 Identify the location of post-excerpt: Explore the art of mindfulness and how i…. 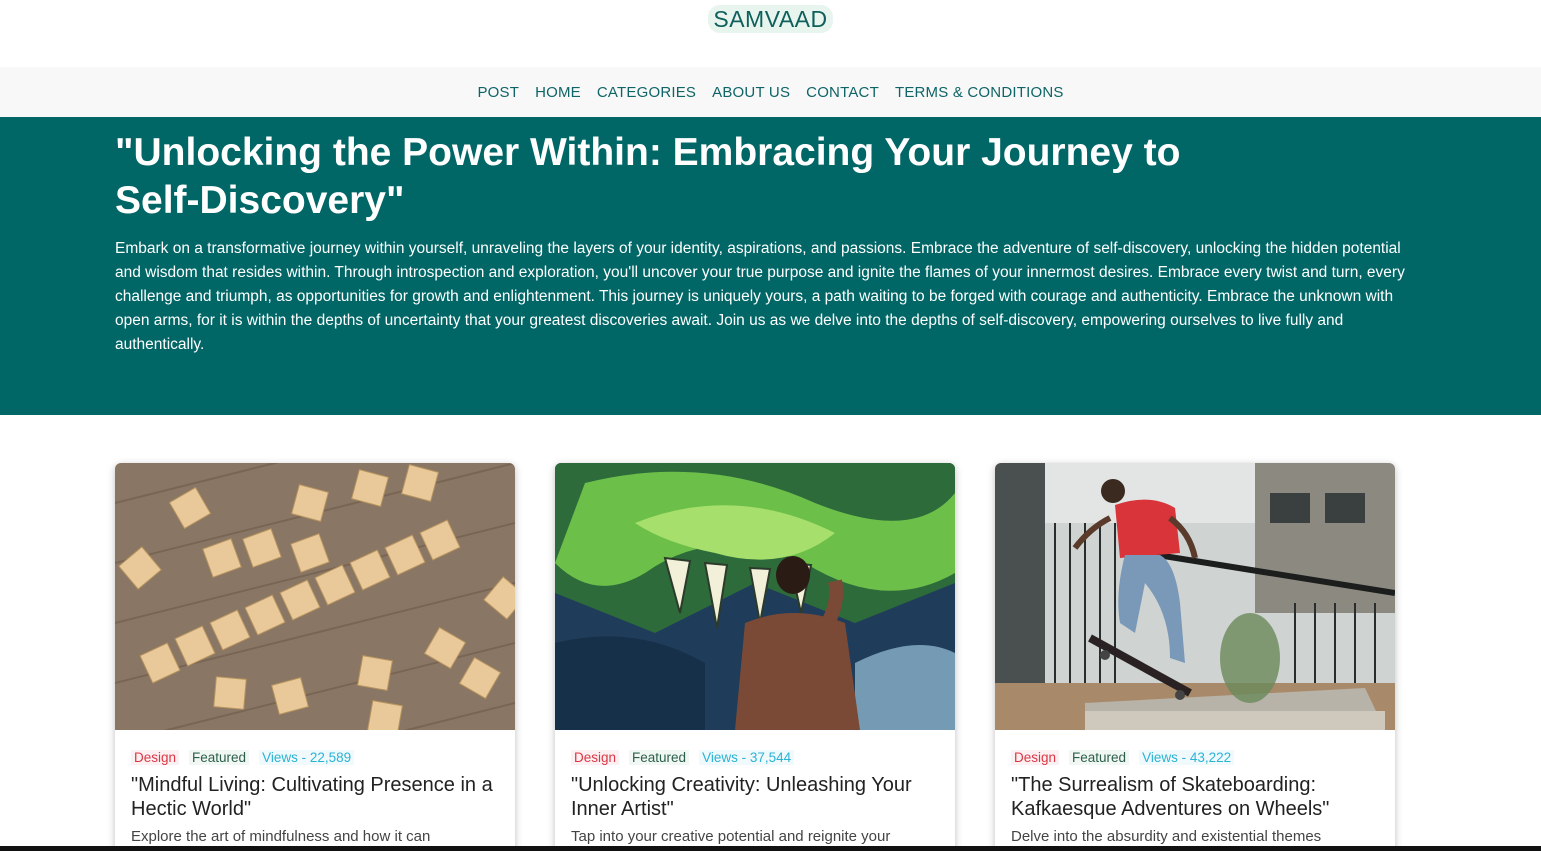
(281, 836).